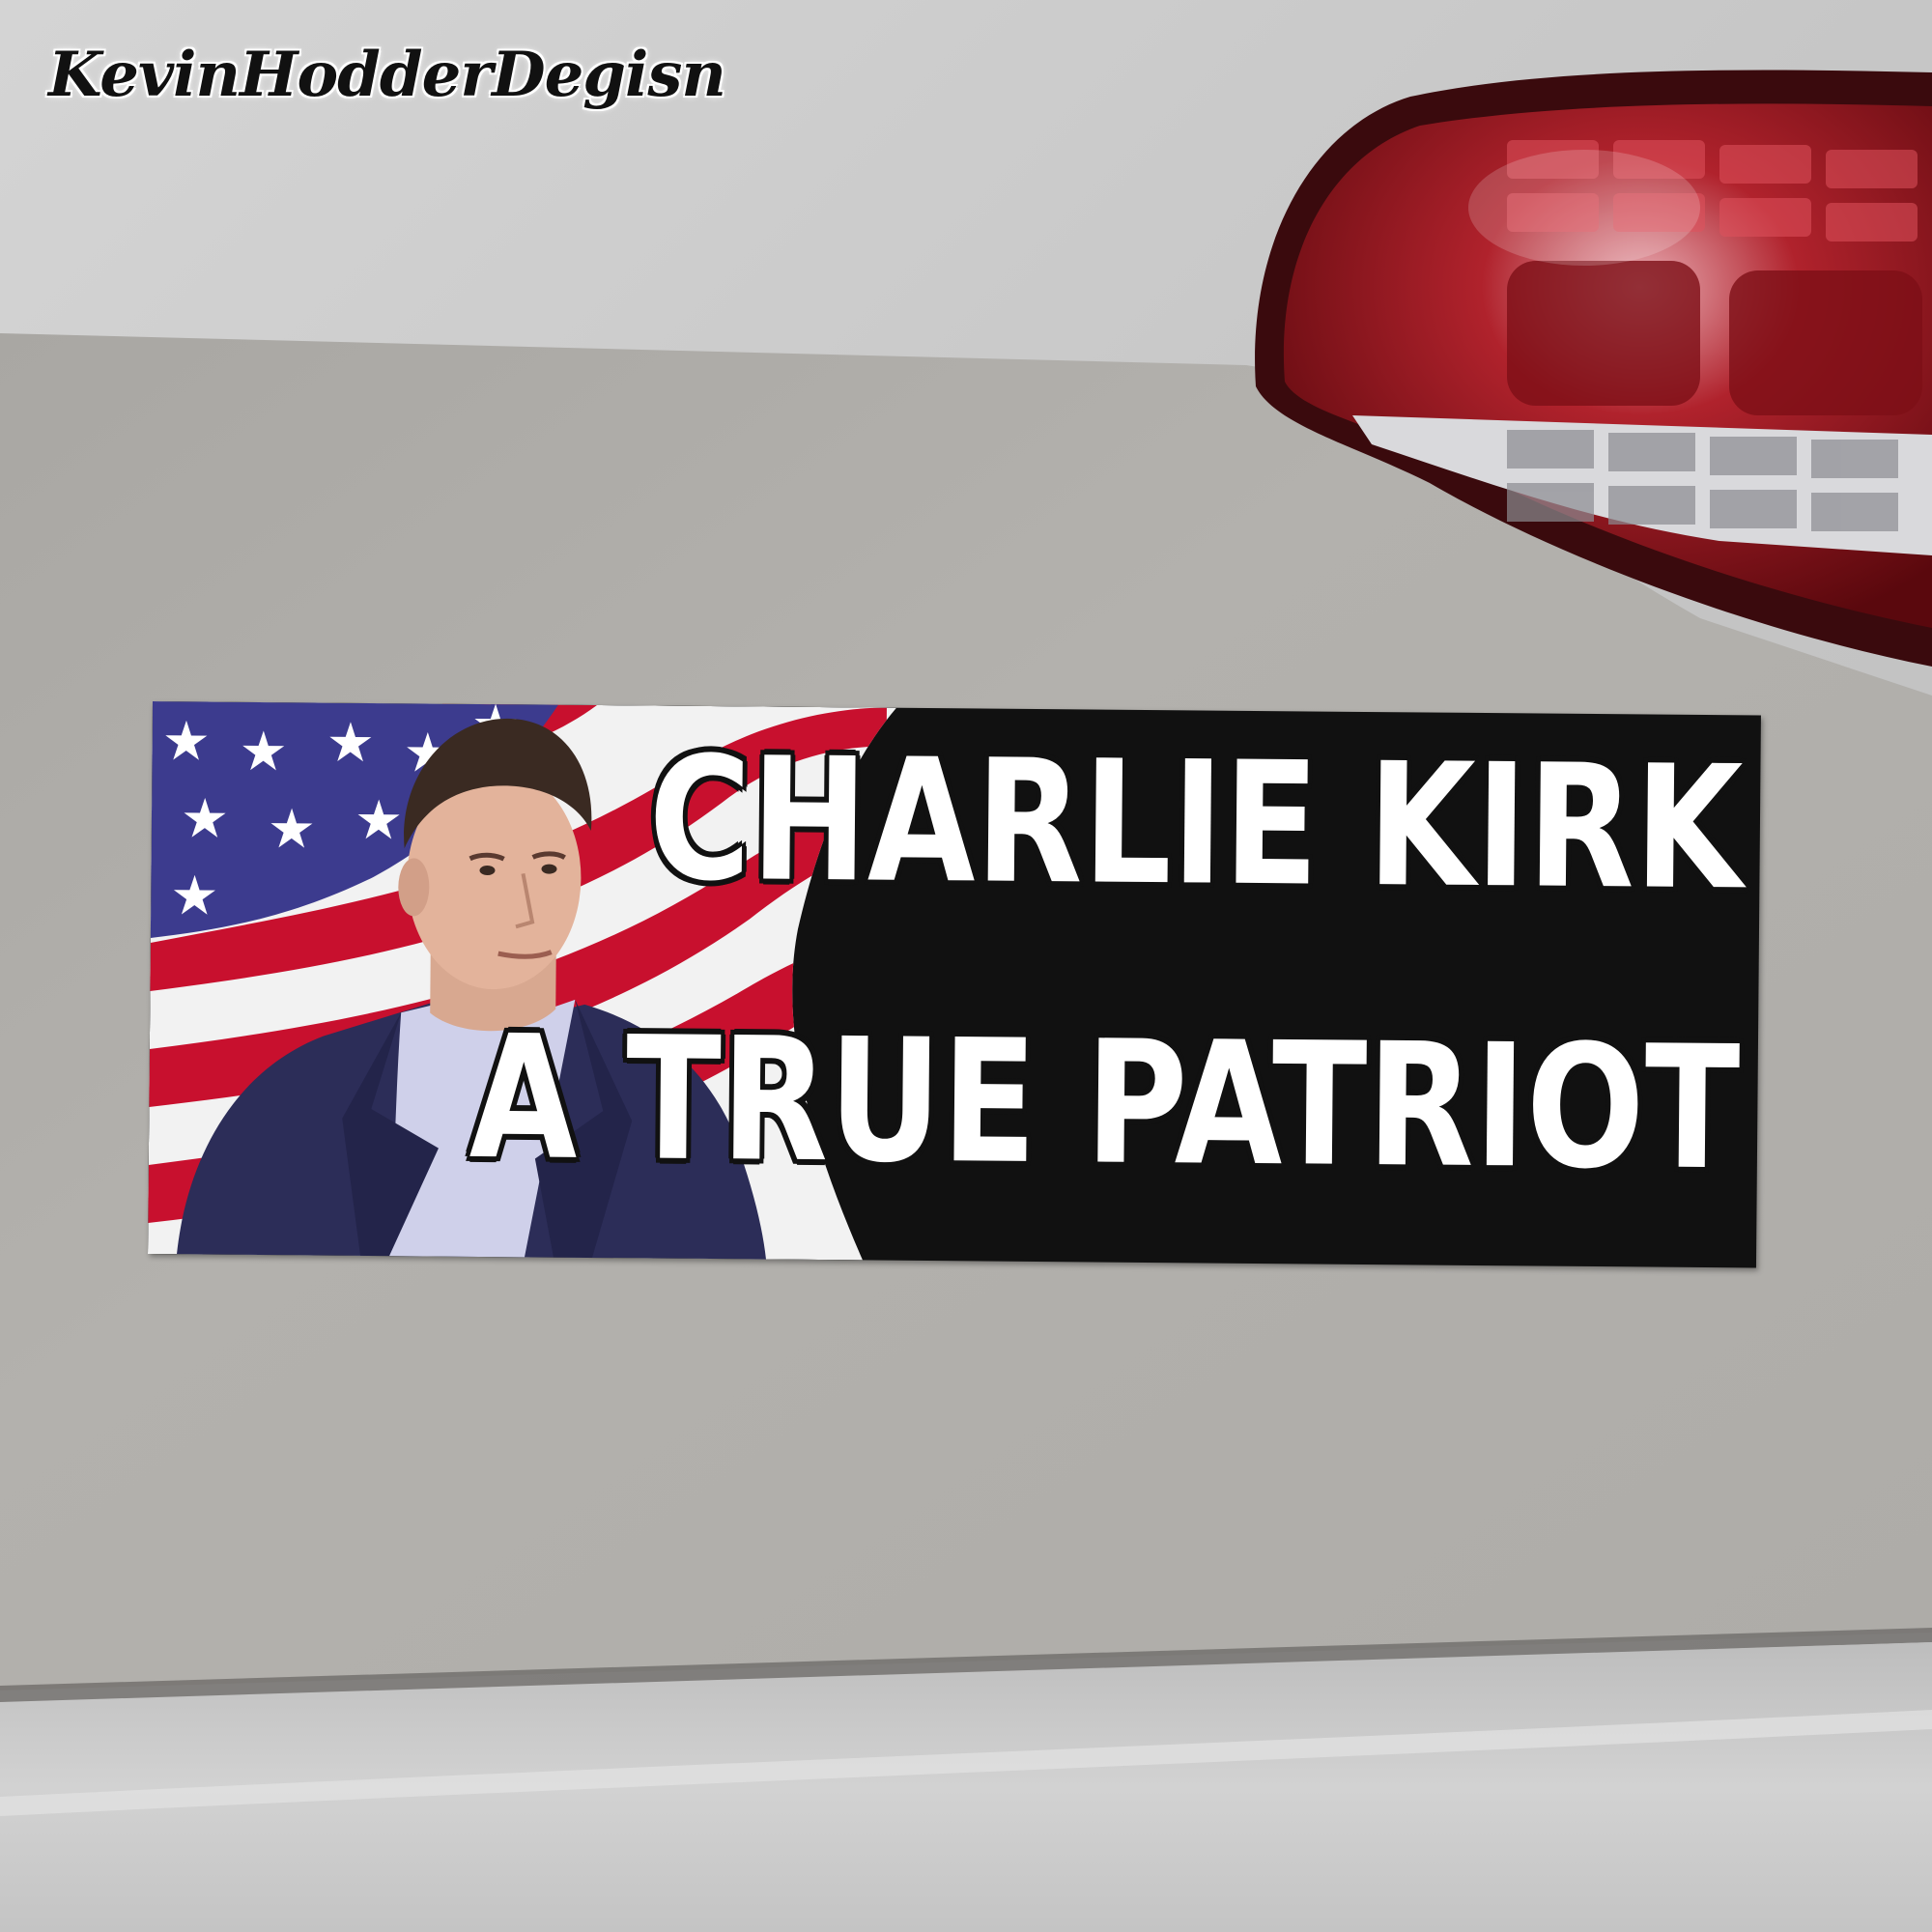 This screenshot has height=1932, width=1932. I want to click on brand-watermark: KevinHodderDegisn, so click(387, 75).